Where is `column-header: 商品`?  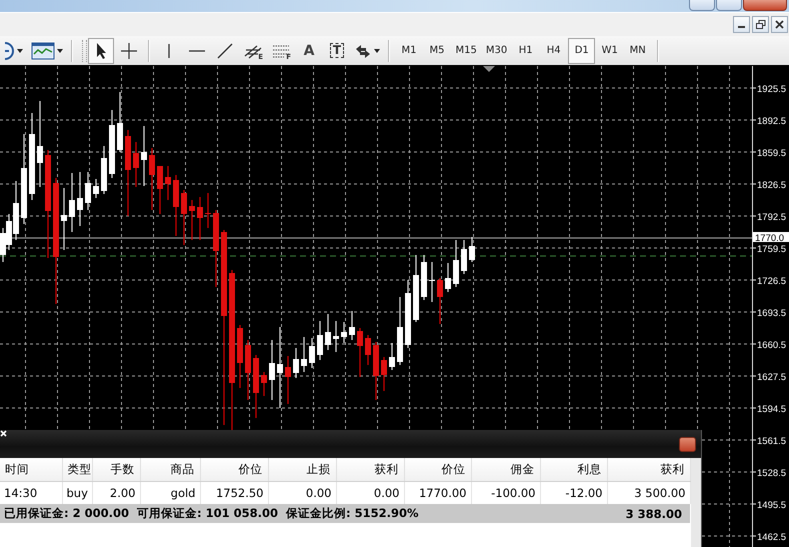
column-header: 商品 is located at coordinates (170, 470).